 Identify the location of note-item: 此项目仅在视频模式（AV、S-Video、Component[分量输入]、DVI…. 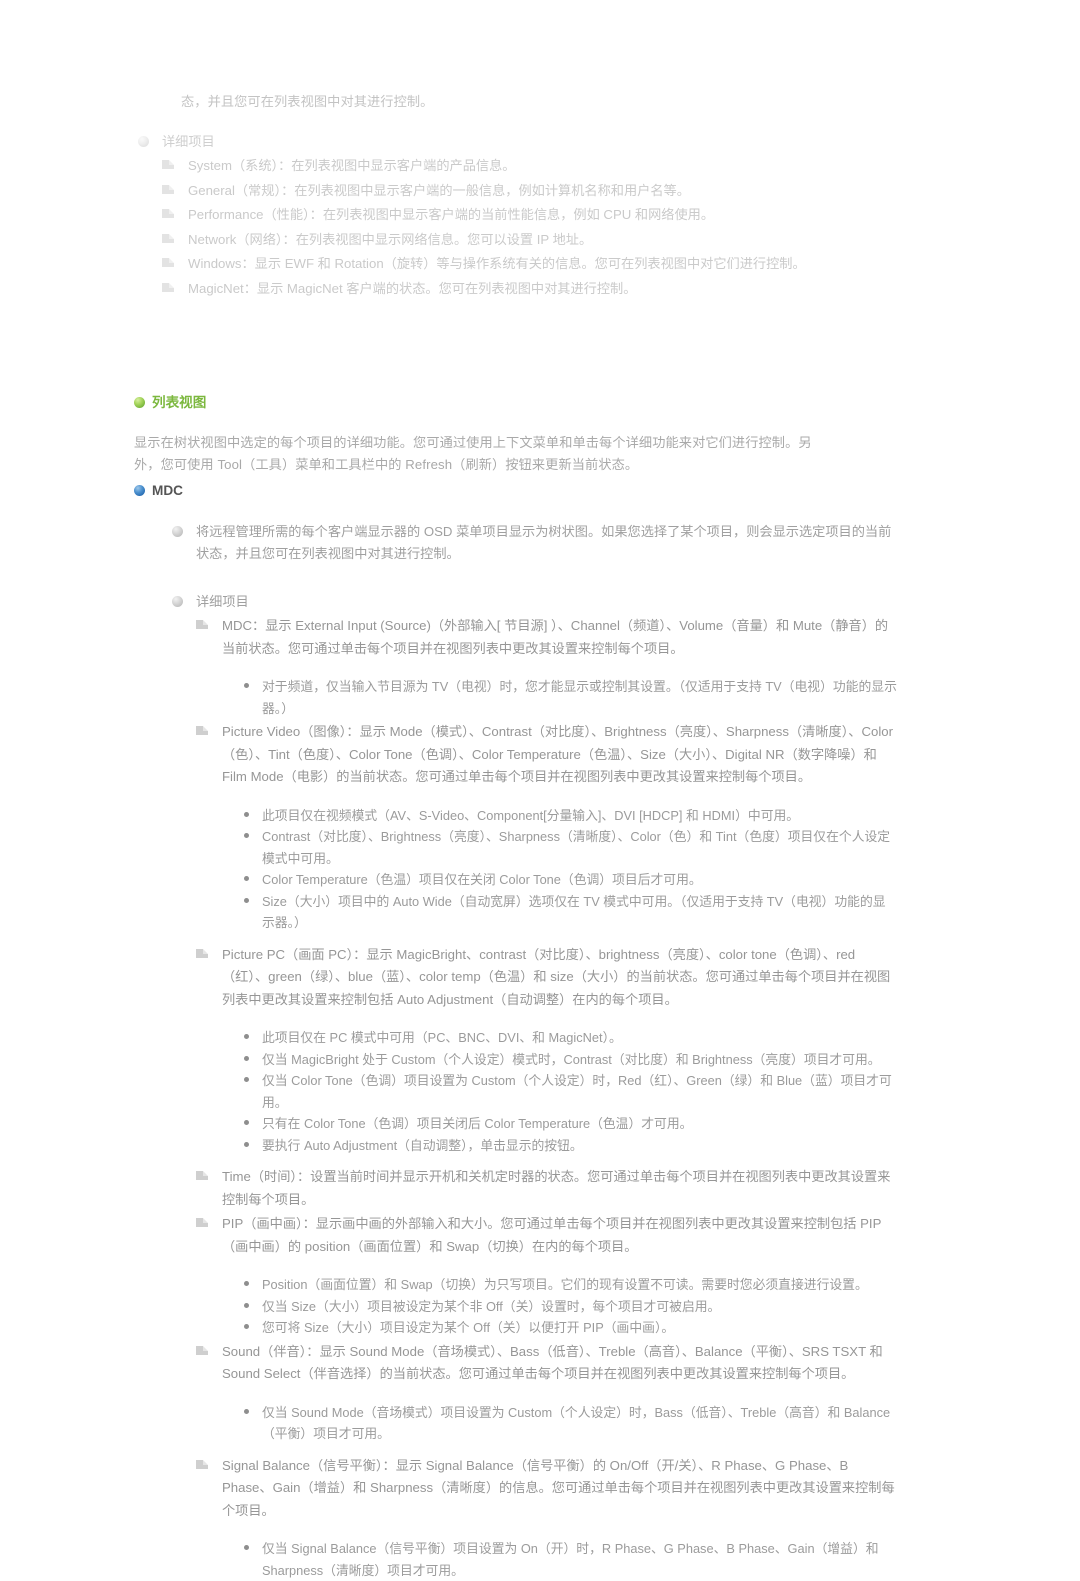
(571, 816).